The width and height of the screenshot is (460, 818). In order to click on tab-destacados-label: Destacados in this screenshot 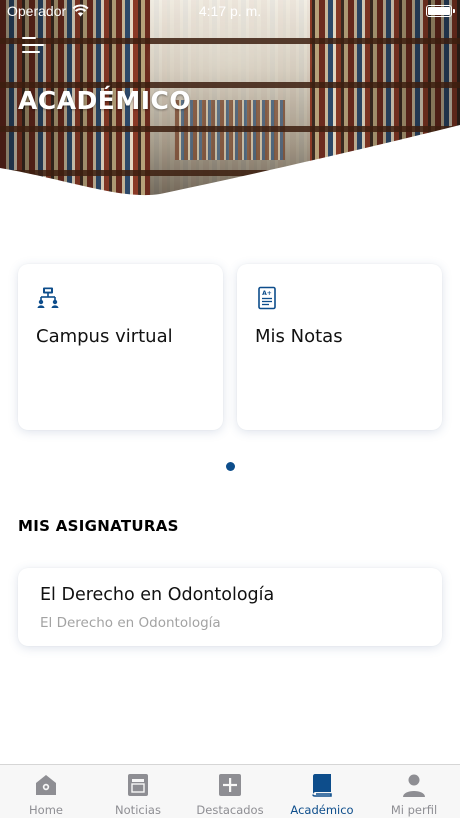, I will do `click(230, 810)`.